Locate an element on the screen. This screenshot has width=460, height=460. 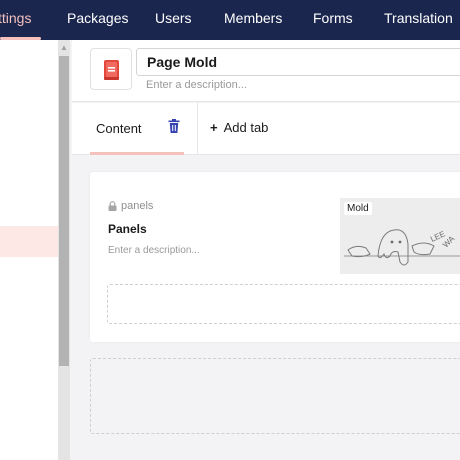
document-icon is located at coordinates (111, 70).